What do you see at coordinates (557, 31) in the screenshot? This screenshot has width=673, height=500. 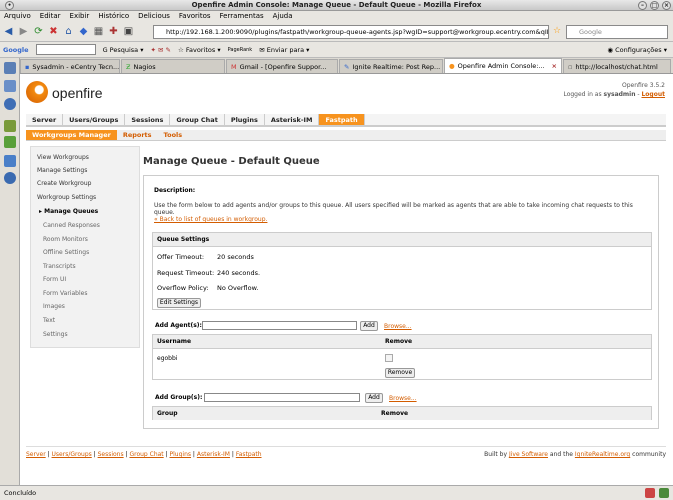 I see `star-icon: ☆` at bounding box center [557, 31].